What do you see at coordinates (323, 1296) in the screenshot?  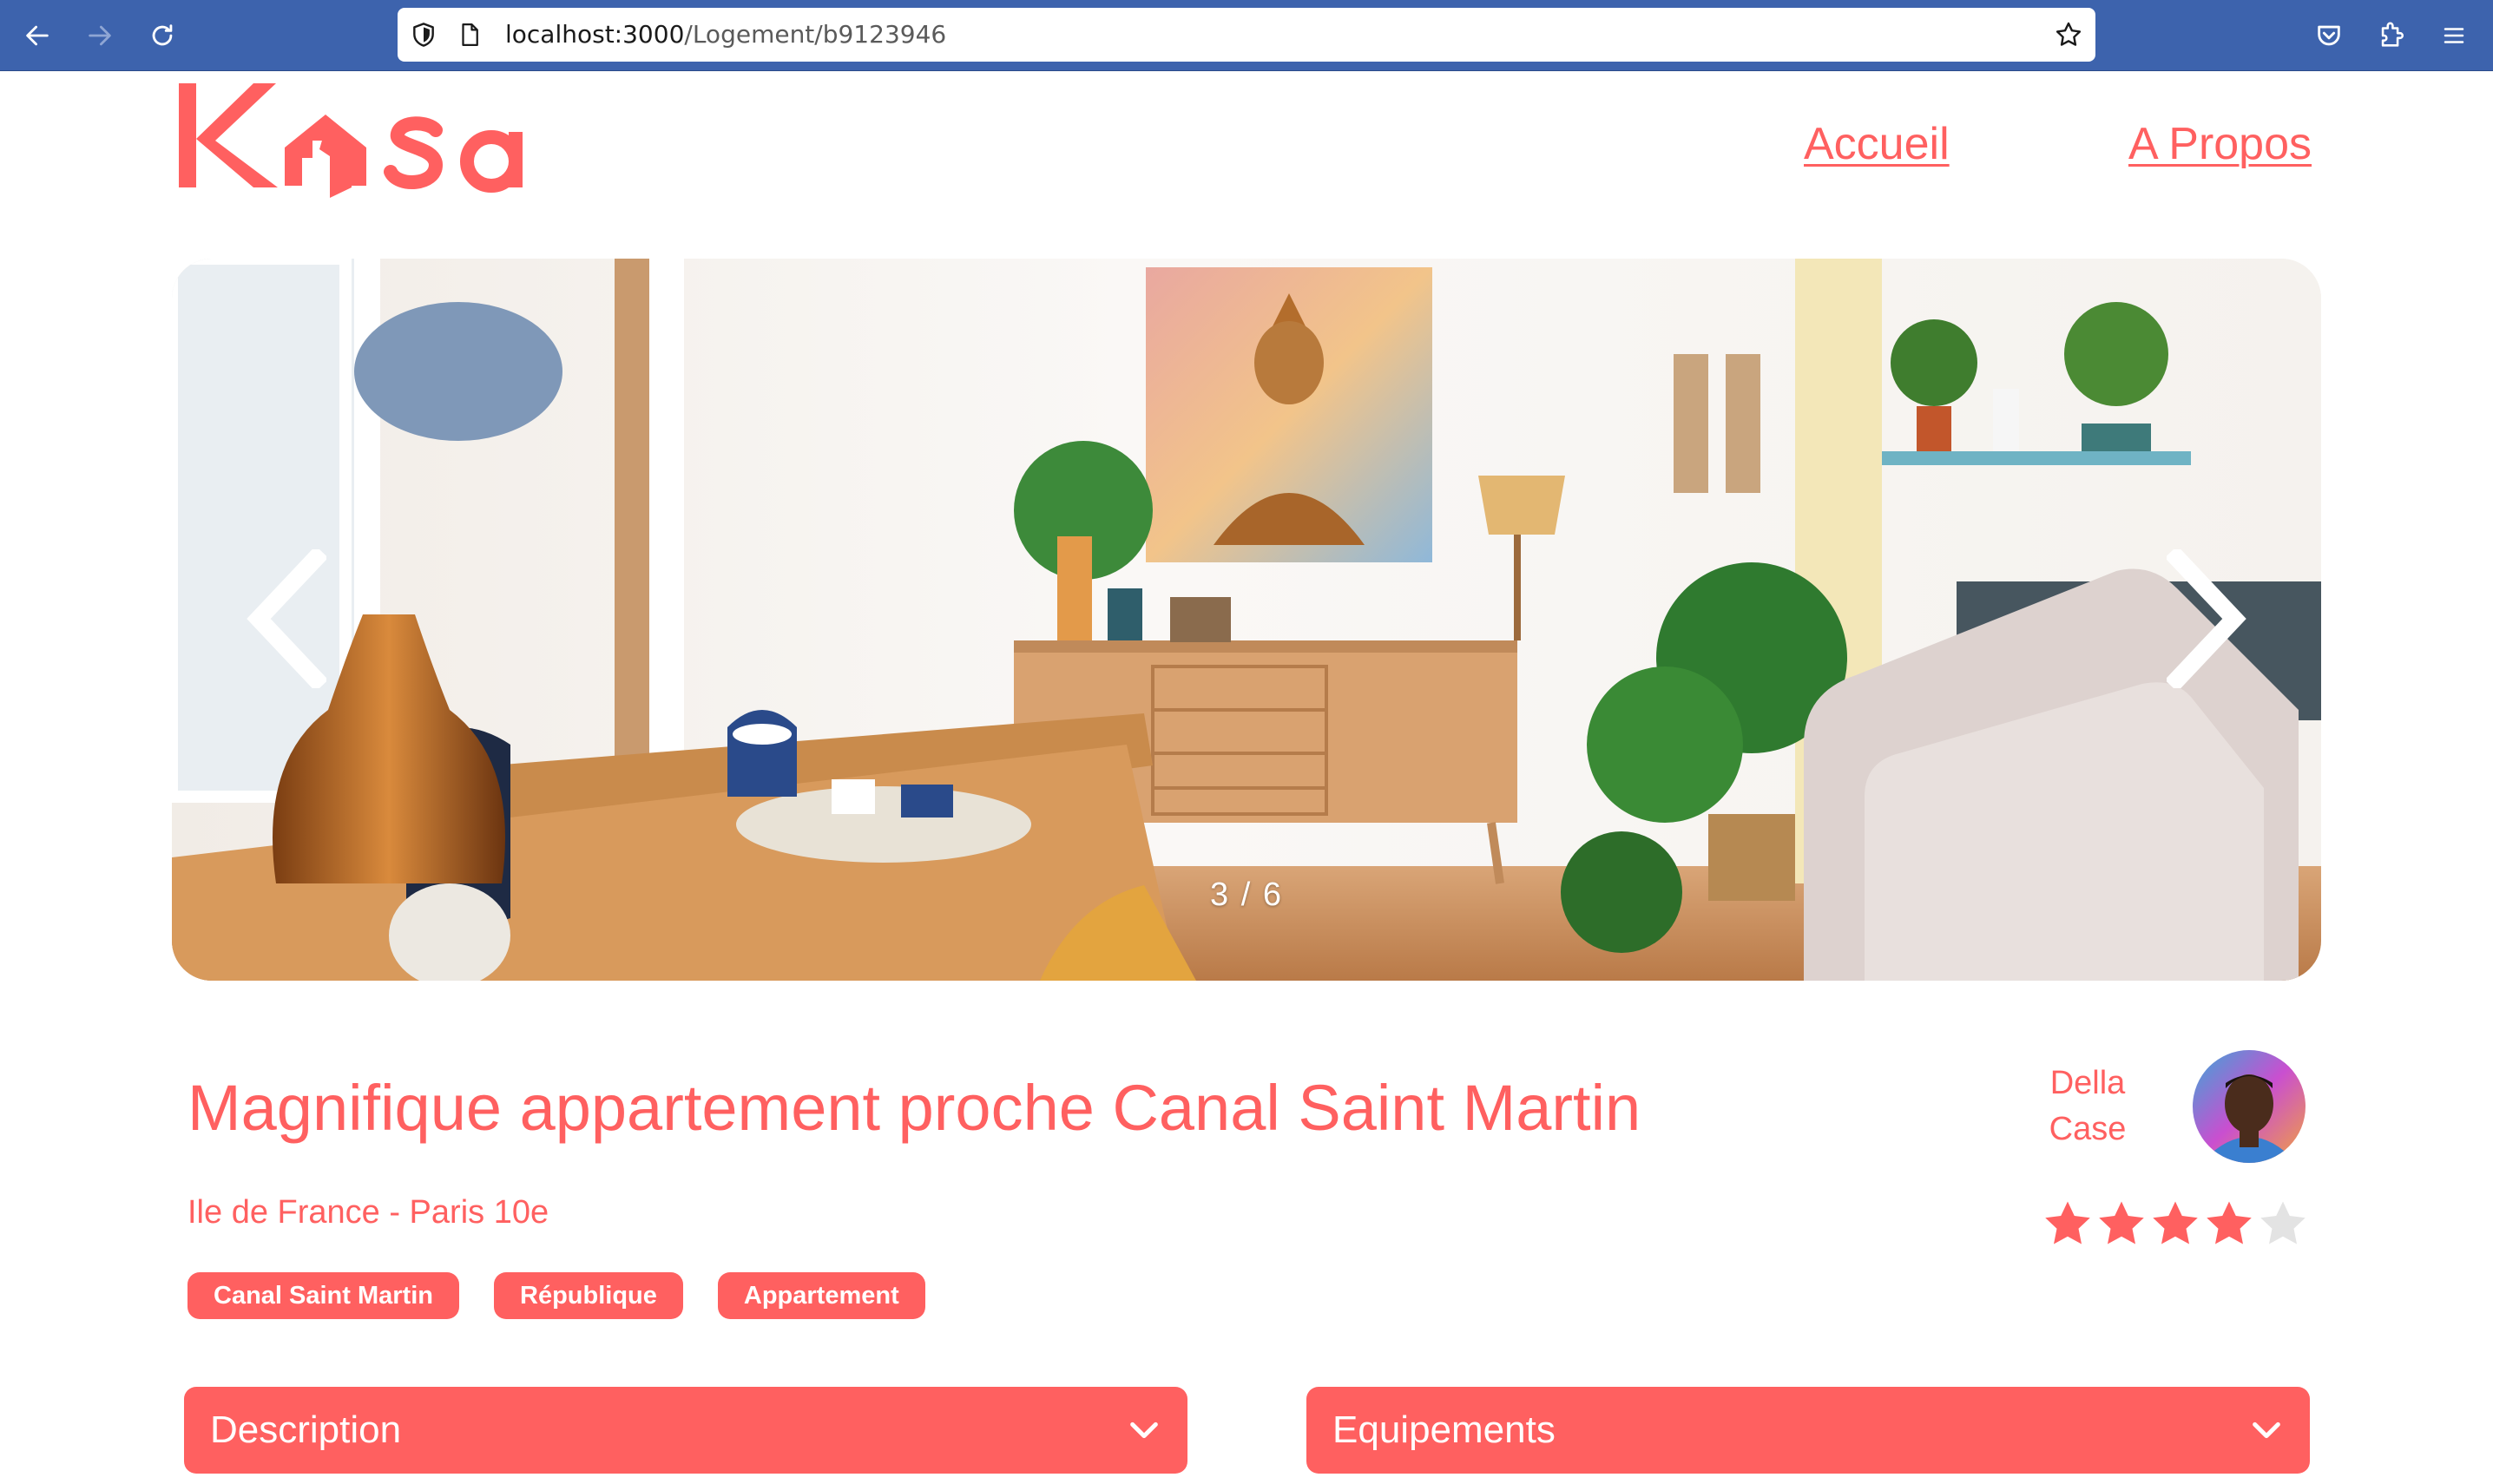 I see `tag-item: Canal Saint Martin` at bounding box center [323, 1296].